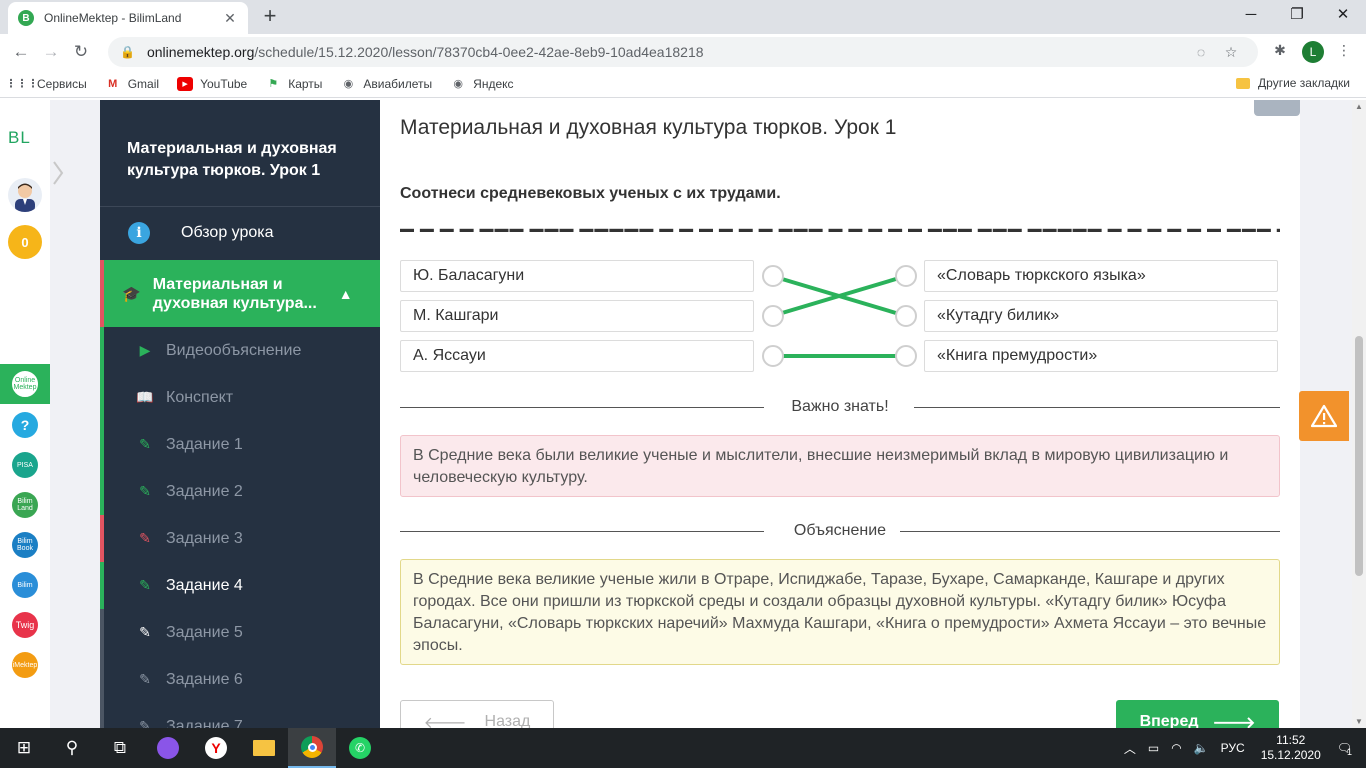  Describe the element at coordinates (1153, 748) in the screenshot. I see `battery-icon: ▭` at that location.